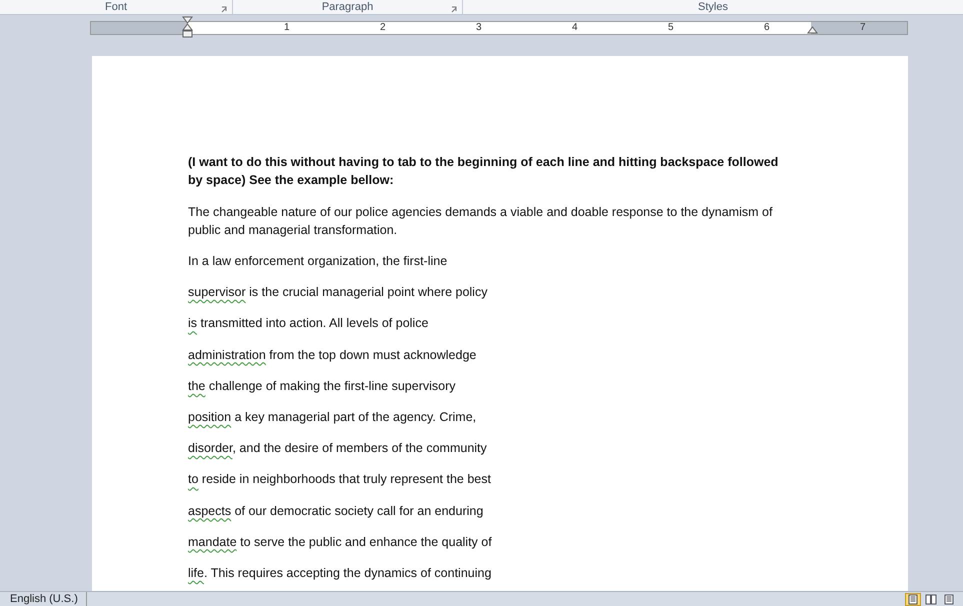 This screenshot has width=963, height=606. I want to click on document-line: disorder, and the desire of members of the community, so click(338, 449).